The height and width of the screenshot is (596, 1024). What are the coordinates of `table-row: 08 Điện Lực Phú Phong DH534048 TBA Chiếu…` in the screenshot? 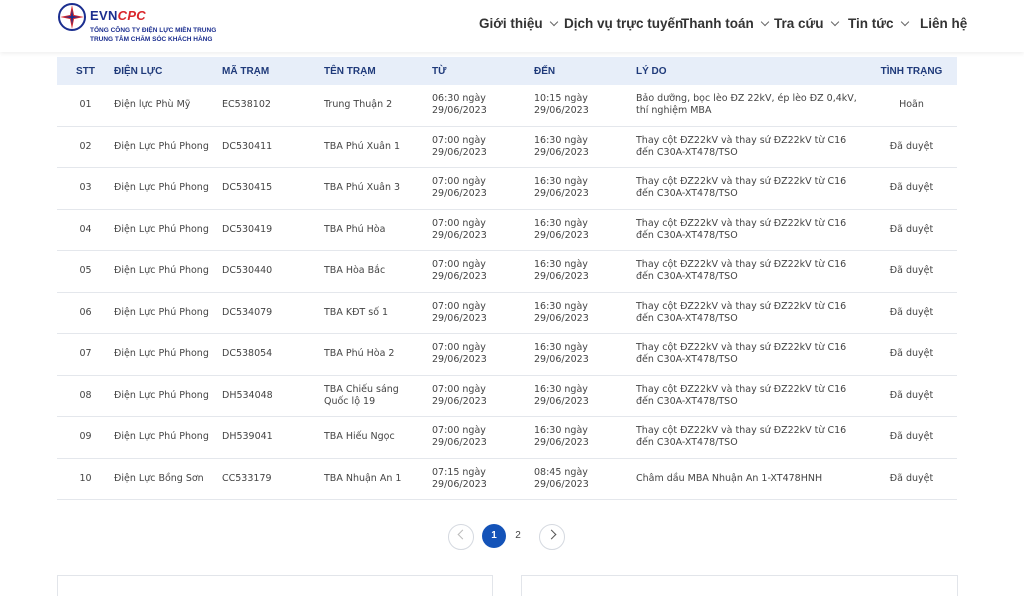 It's located at (507, 396).